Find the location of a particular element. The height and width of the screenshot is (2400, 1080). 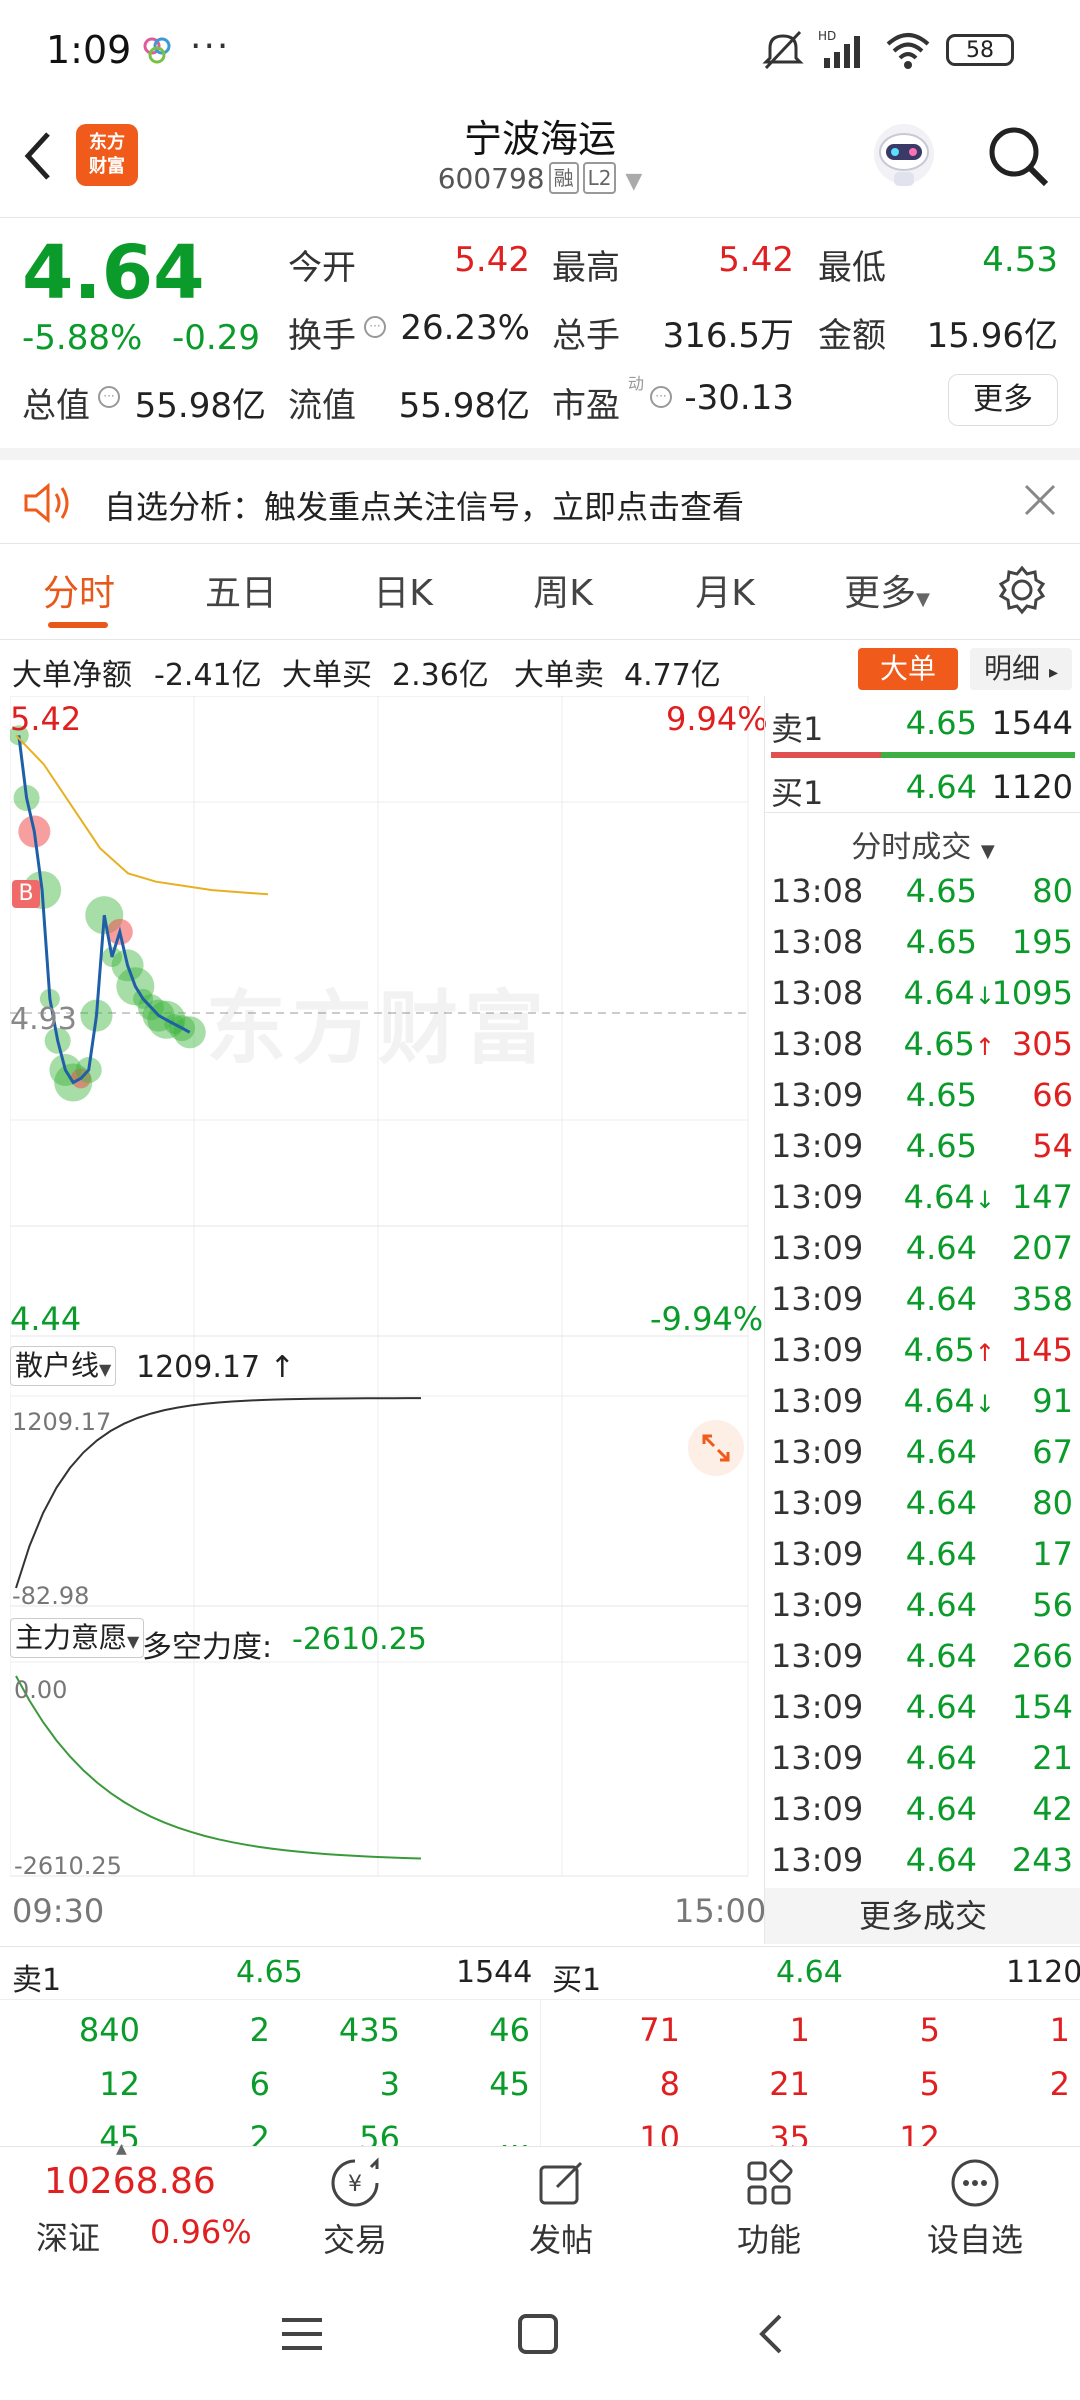

battery-icon: 58 is located at coordinates (980, 50).